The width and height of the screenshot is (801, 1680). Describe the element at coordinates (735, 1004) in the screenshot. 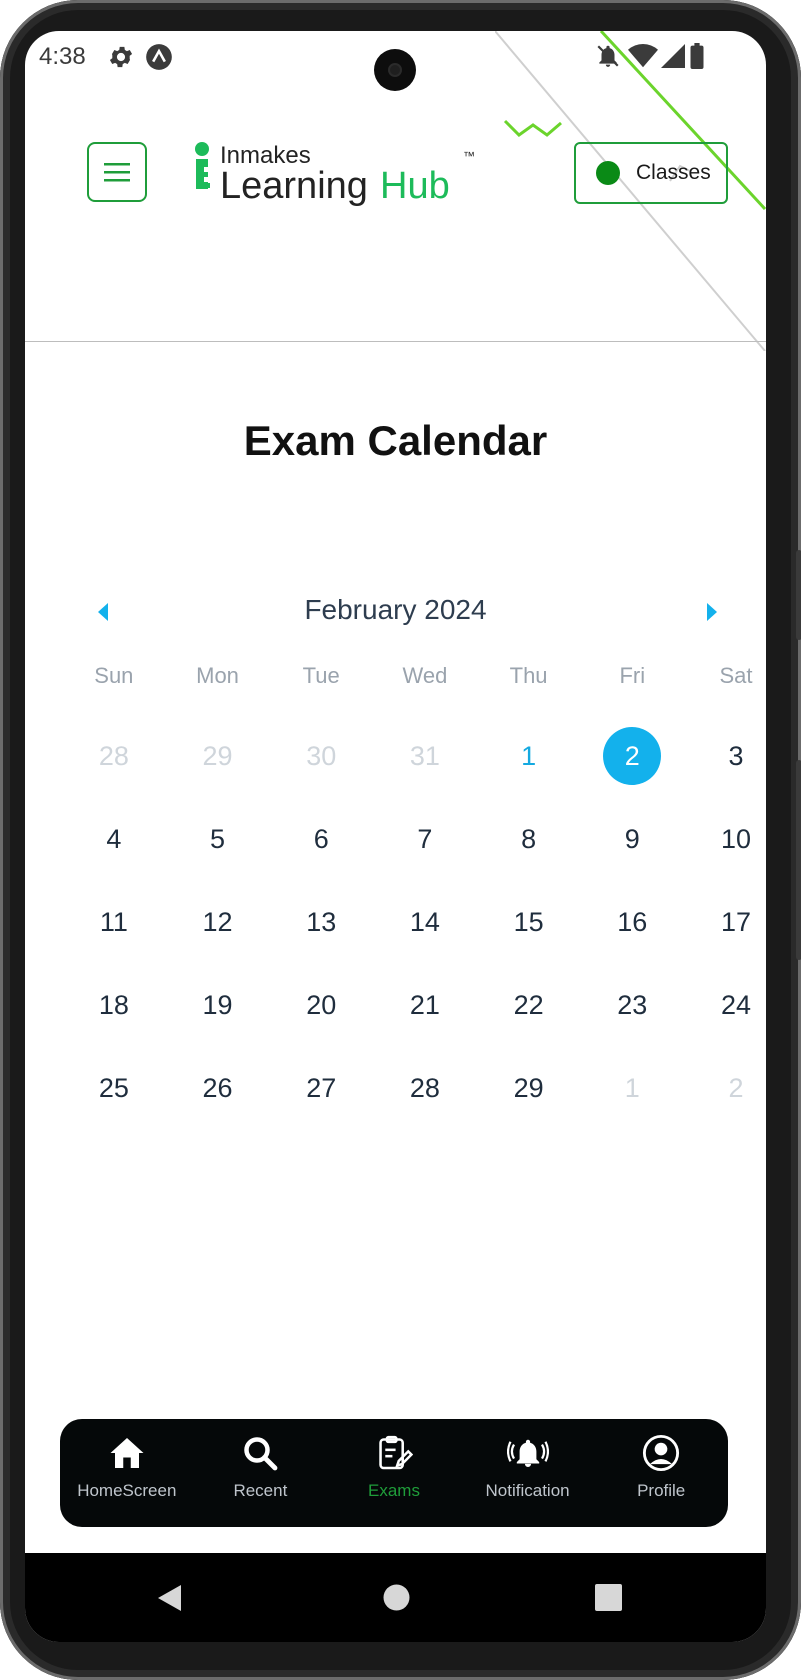

I see `day-number: 24` at that location.